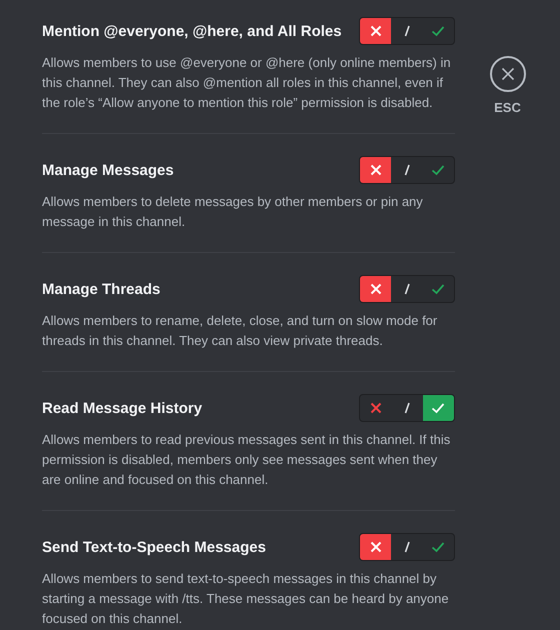 The image size is (560, 630). I want to click on permission-title: Manage Threads, so click(101, 289).